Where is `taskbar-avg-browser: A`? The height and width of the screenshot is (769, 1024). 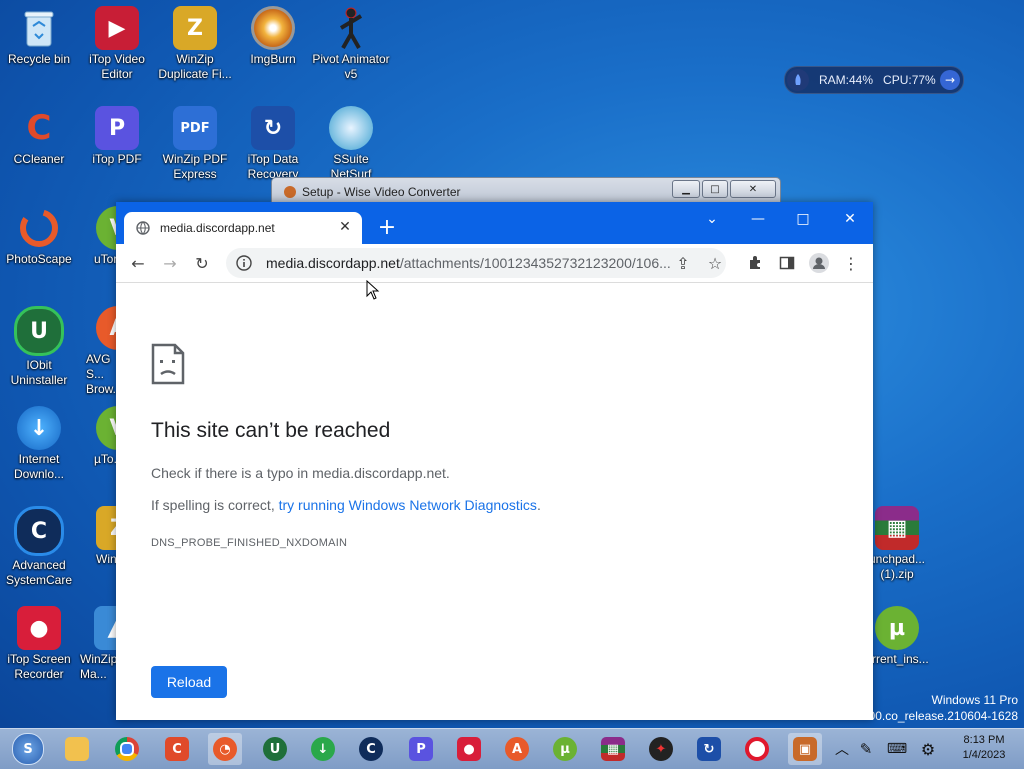 taskbar-avg-browser: A is located at coordinates (517, 749).